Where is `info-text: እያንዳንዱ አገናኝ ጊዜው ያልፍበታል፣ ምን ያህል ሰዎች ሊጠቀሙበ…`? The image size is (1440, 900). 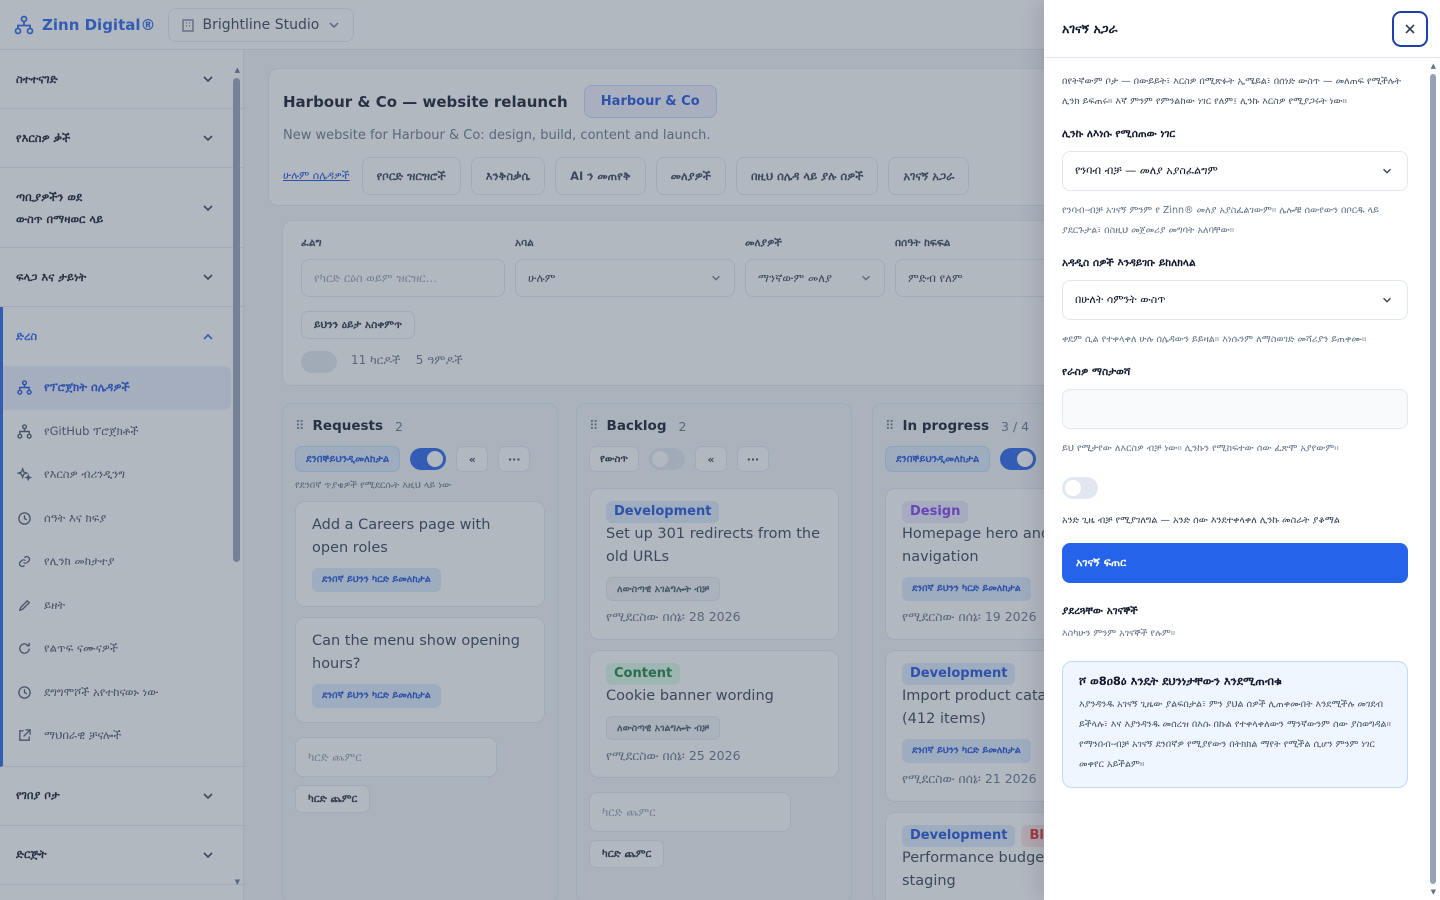
info-text: እያንዳንዱ አገናኝ ጊዜው ያልፍበታል፣ ምን ያህል ሰዎች ሊጠቀሙበ… is located at coordinates (1235, 734).